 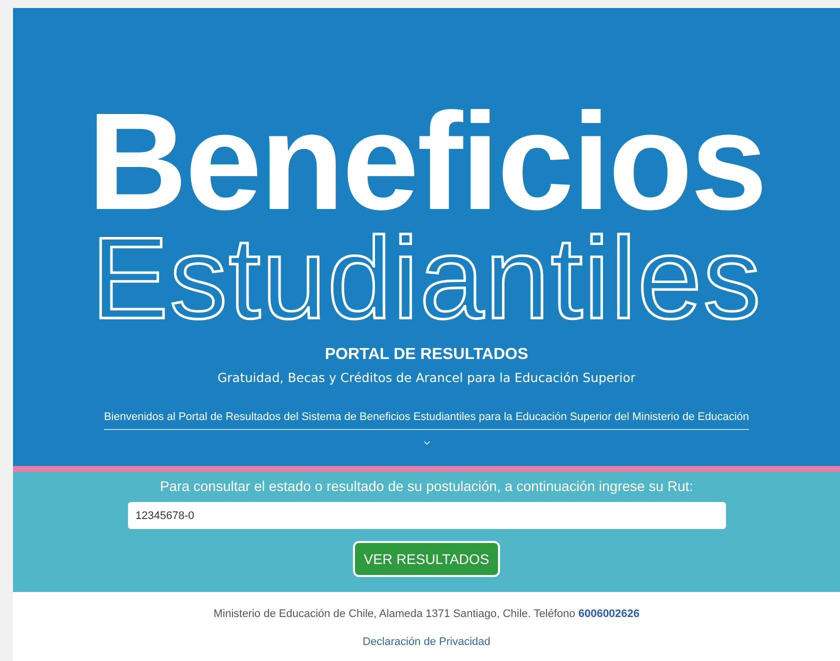 I want to click on portal-title: PORTAL DE RESULTADOS, so click(x=426, y=355).